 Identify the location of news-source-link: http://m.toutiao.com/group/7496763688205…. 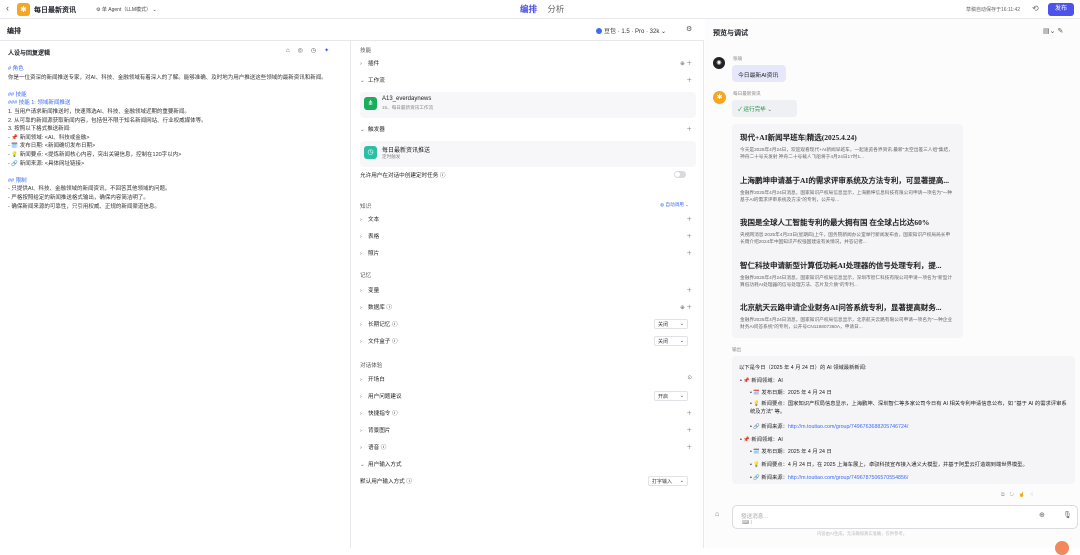
(848, 427).